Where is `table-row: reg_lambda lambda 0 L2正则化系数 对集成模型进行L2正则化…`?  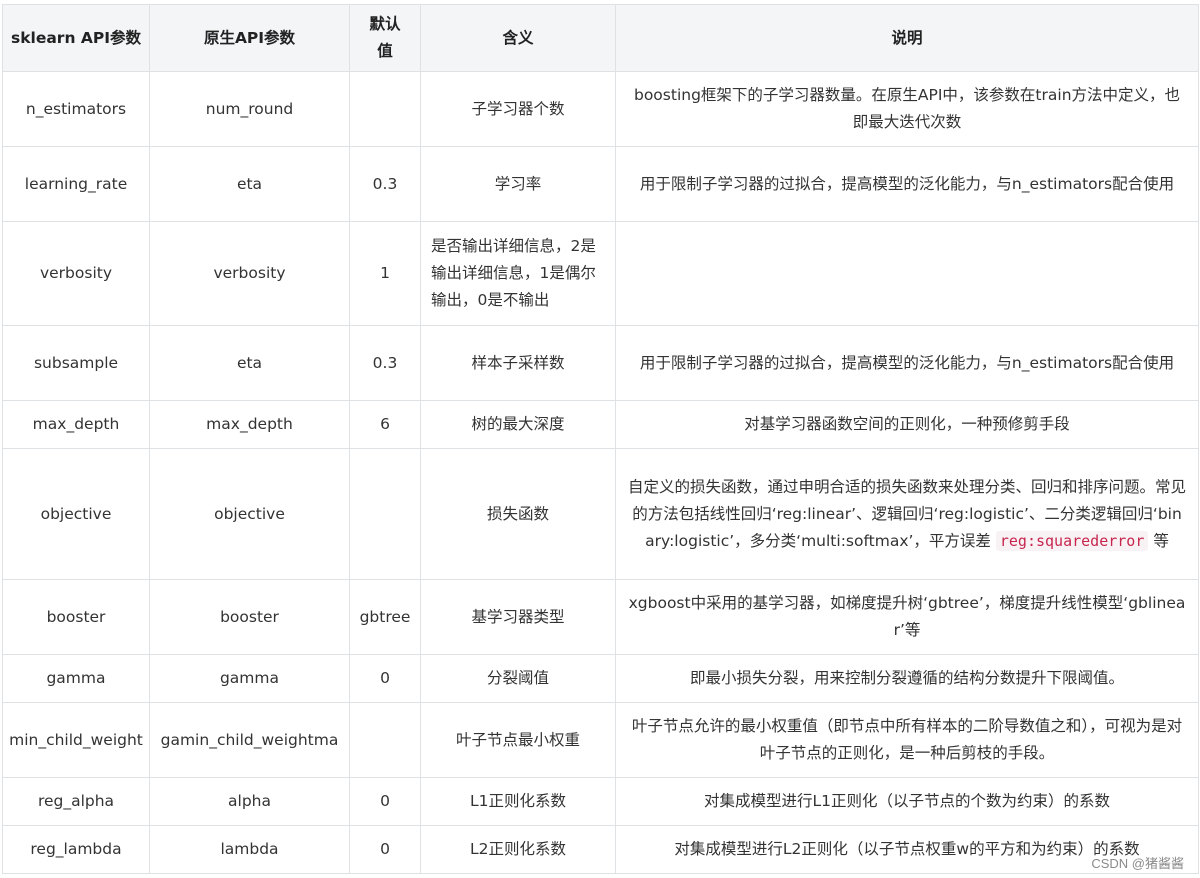 table-row: reg_lambda lambda 0 L2正则化系数 对集成模型进行L2正则化… is located at coordinates (600, 849).